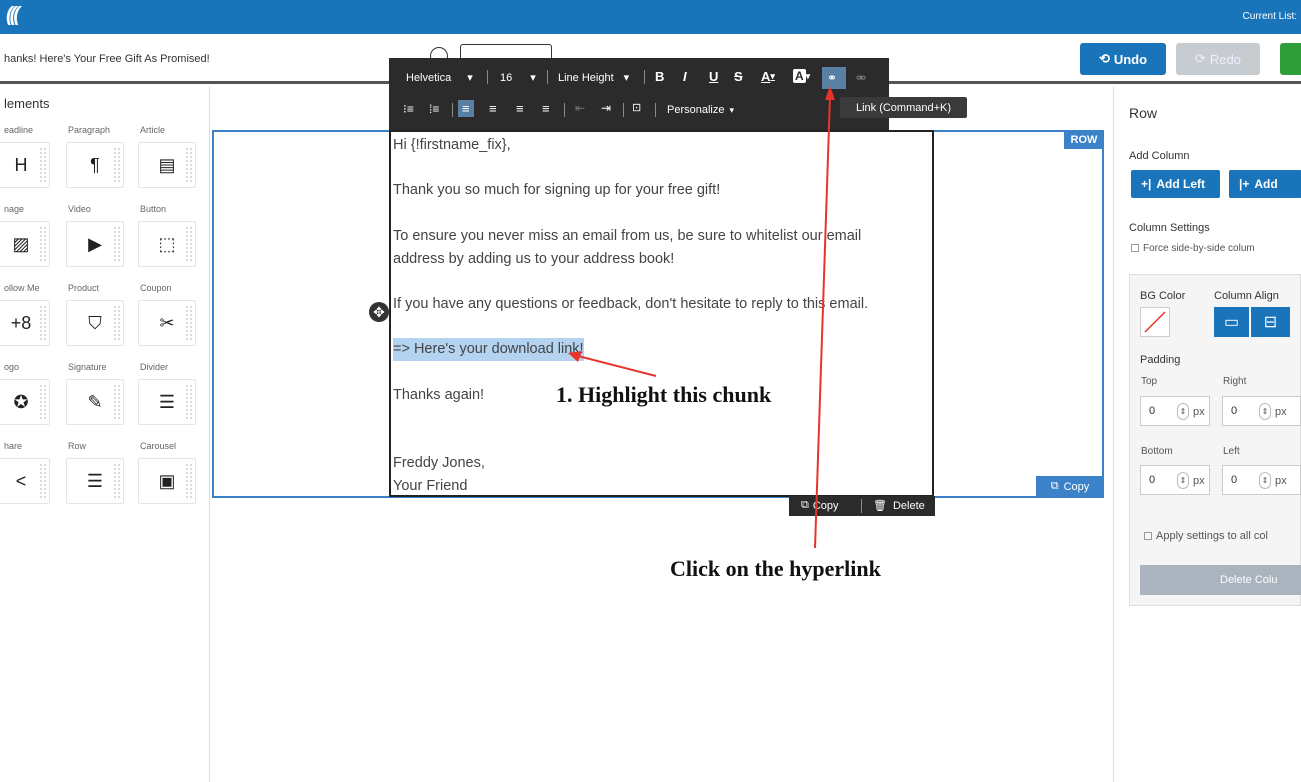 The width and height of the screenshot is (1301, 782). I want to click on arrowhead-highlight, so click(575, 356).